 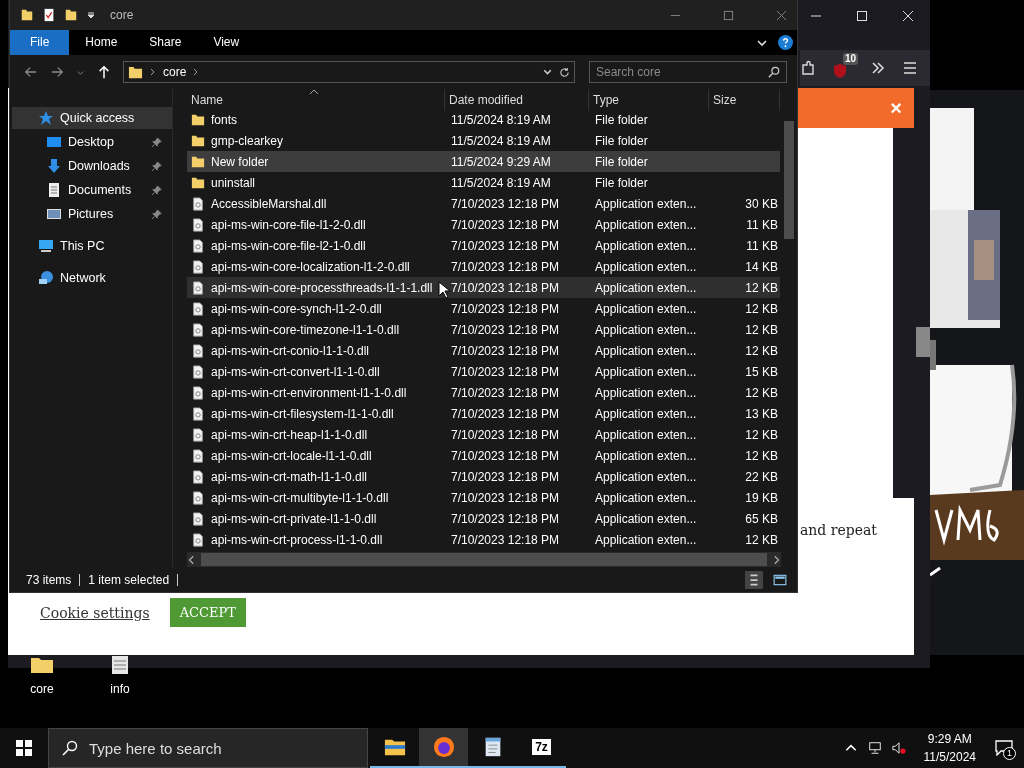 I want to click on computer-icon, so click(x=46, y=246).